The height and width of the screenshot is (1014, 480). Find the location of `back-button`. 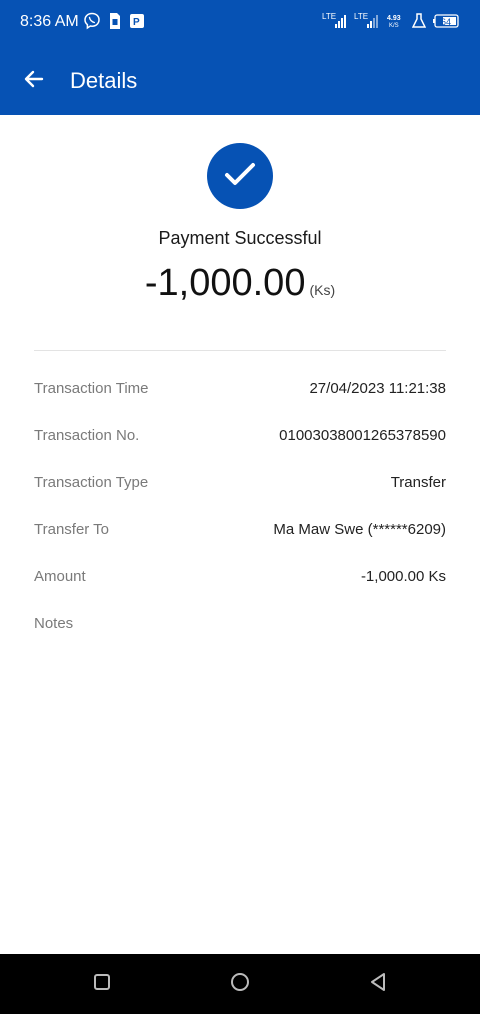

back-button is located at coordinates (34, 81).